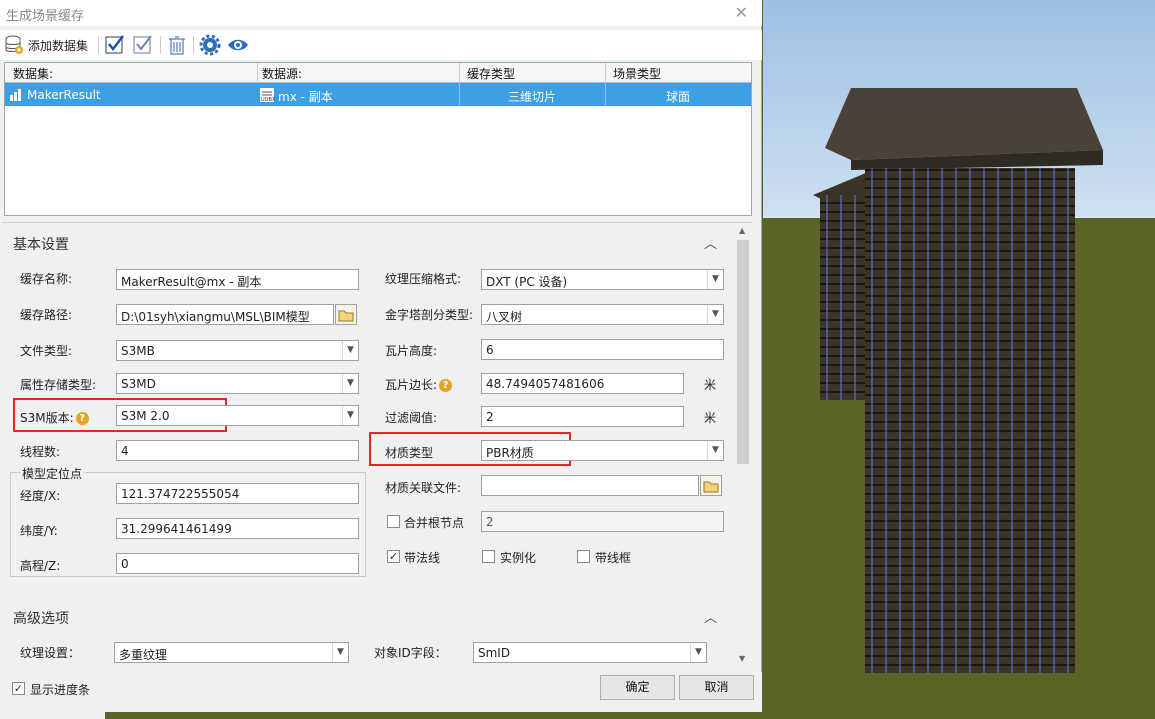 This screenshot has height=719, width=1155. What do you see at coordinates (237, 415) in the screenshot?
I see `s3m-version-select: S3M 2.0 ▼` at bounding box center [237, 415].